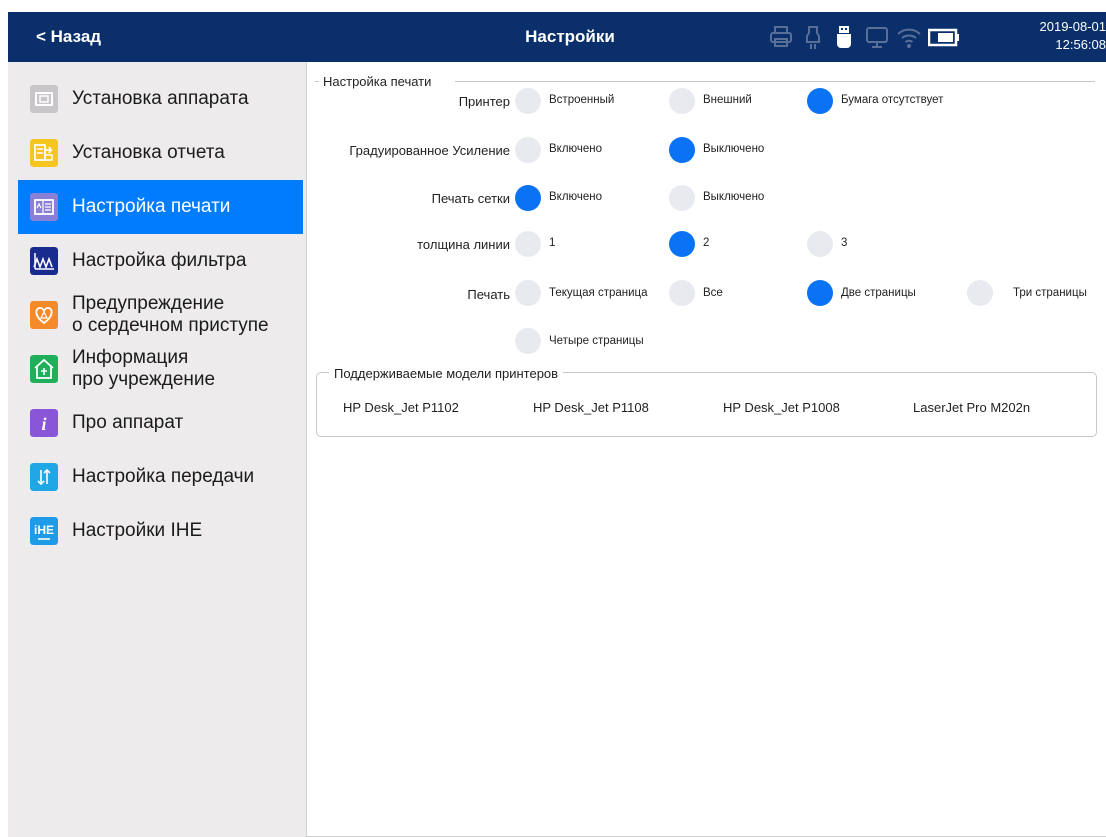 This screenshot has width=1106, height=837. I want to click on sidebar-item-label: Настройка передачи, so click(163, 476).